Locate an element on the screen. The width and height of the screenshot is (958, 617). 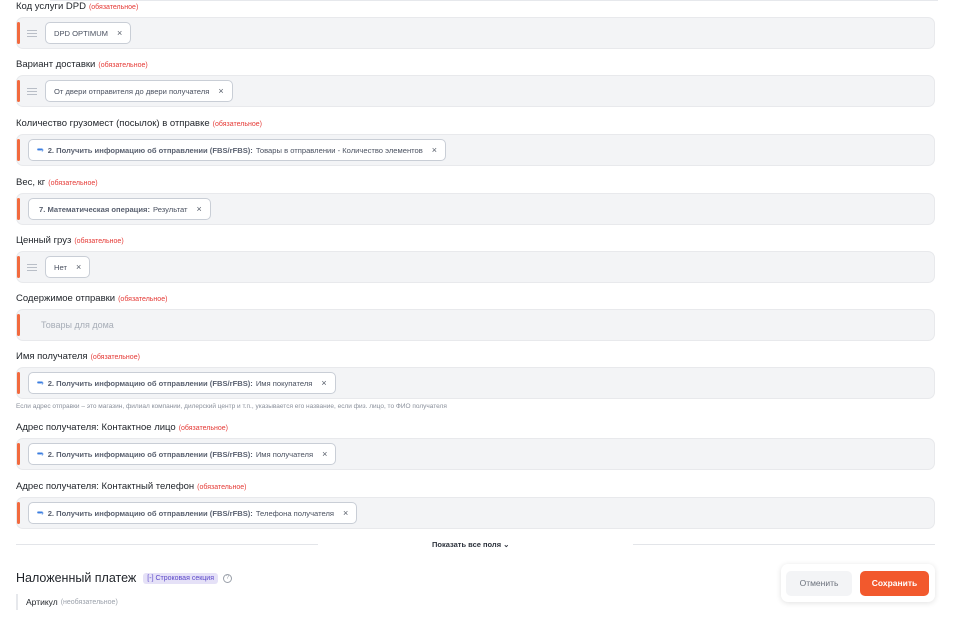
action-bar: Отменить Сохранить is located at coordinates (858, 583).